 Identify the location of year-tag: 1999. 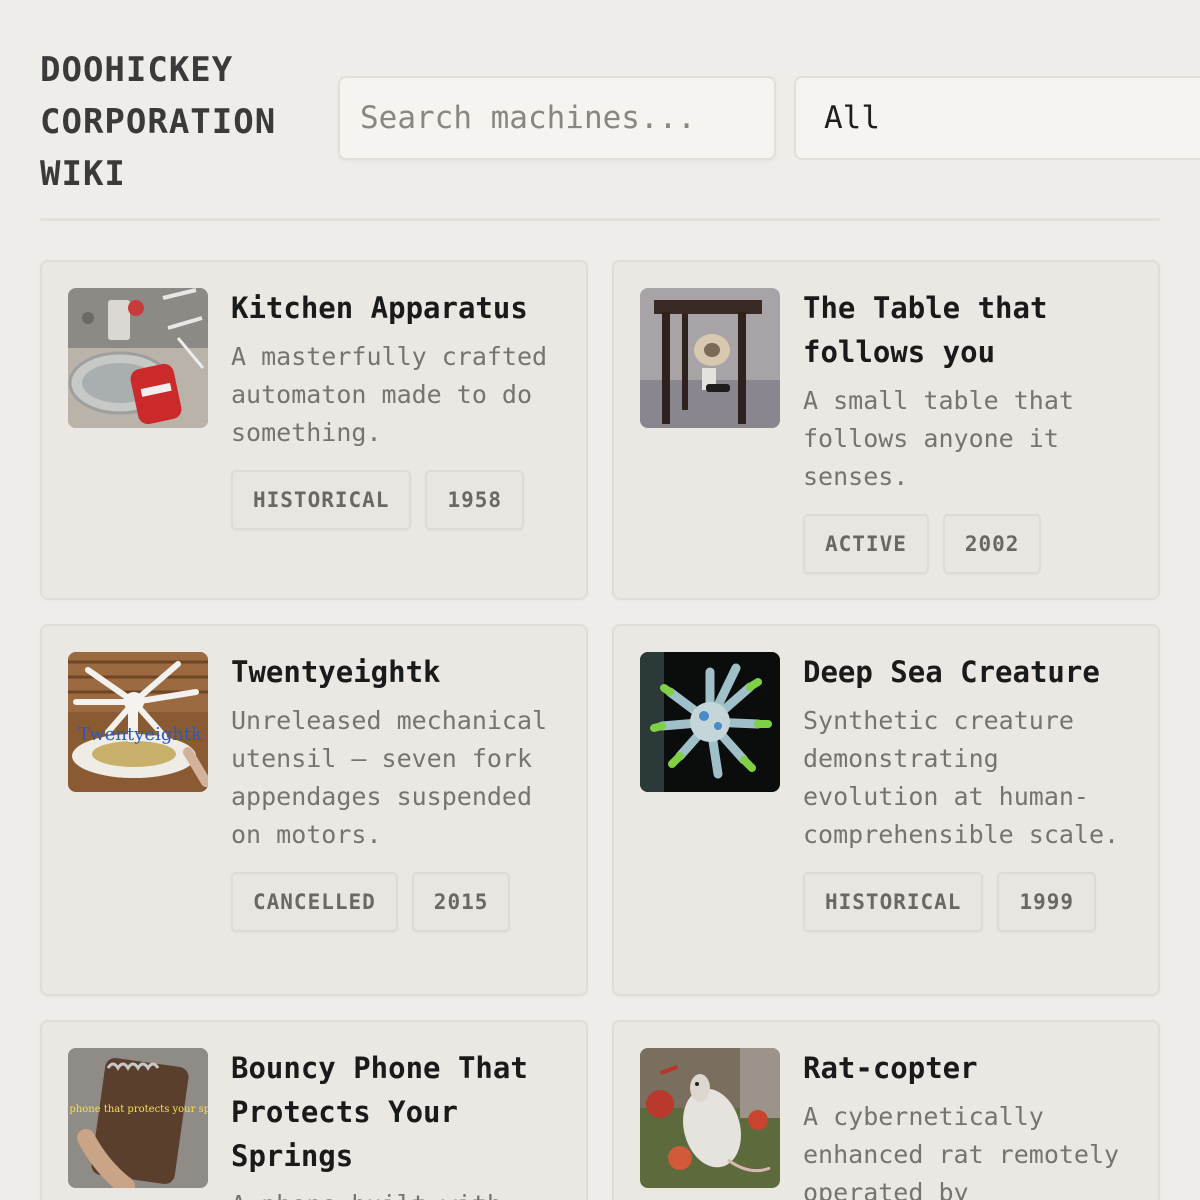
(1047, 902).